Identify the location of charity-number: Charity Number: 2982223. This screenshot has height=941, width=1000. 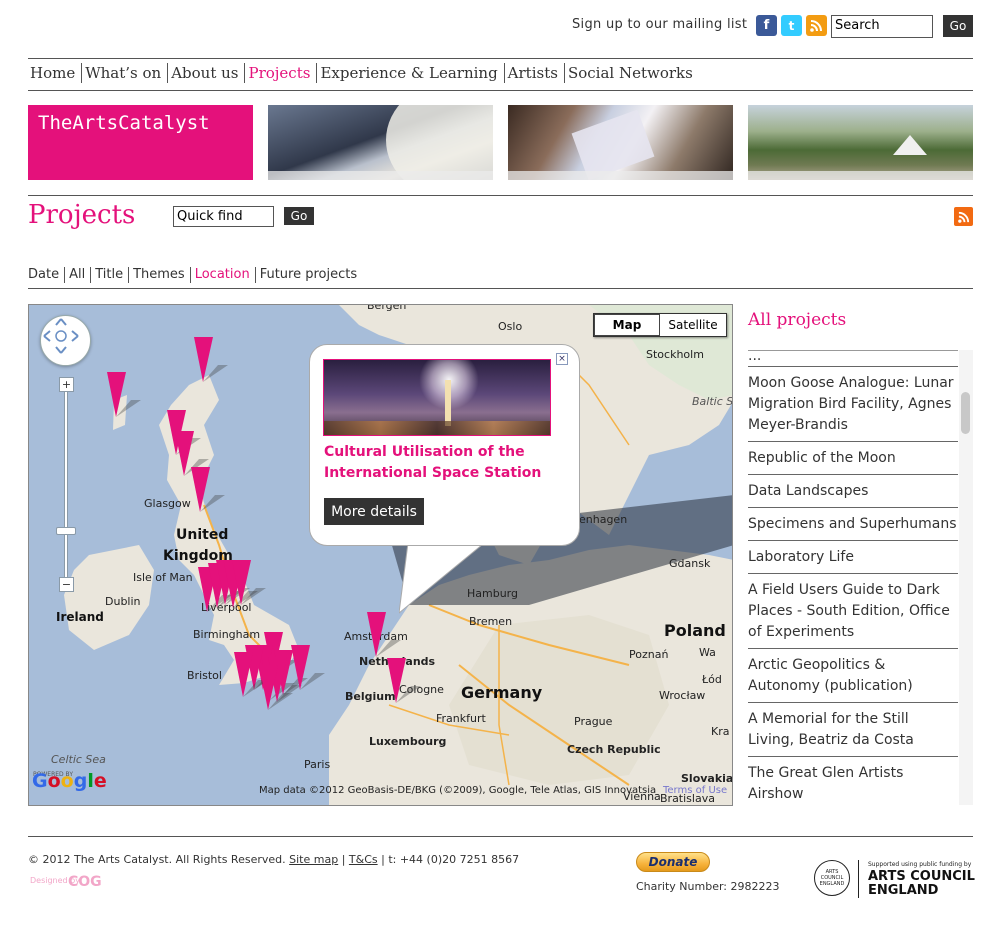
(708, 886).